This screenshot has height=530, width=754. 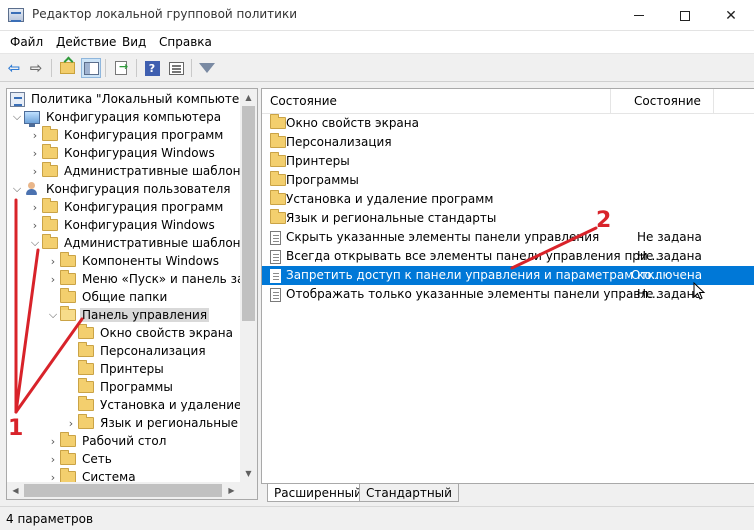 I want to click on list-item: Язык и региональные стандарты, so click(x=508, y=218).